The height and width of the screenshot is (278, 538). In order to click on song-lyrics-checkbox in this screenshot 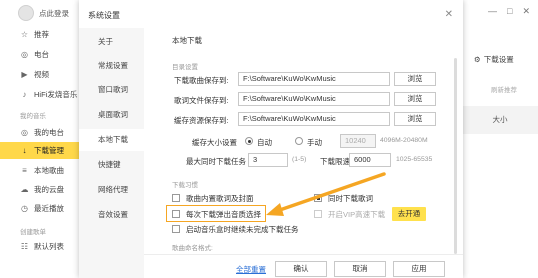, I will do `click(176, 198)`.